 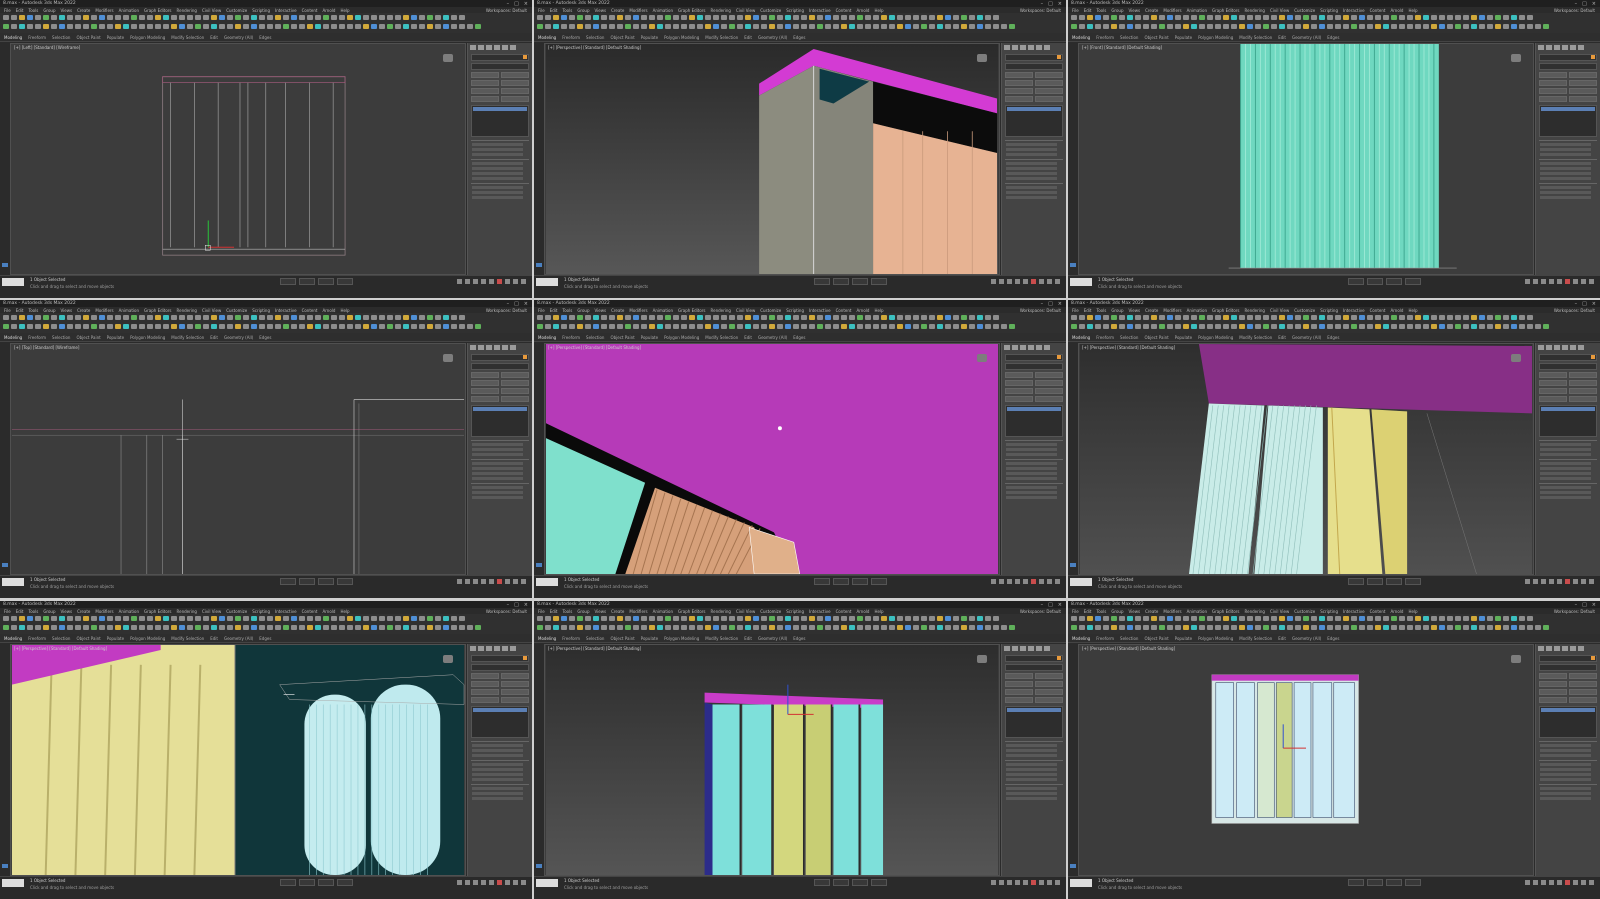 What do you see at coordinates (7, 10) in the screenshot?
I see `menu-item: File` at bounding box center [7, 10].